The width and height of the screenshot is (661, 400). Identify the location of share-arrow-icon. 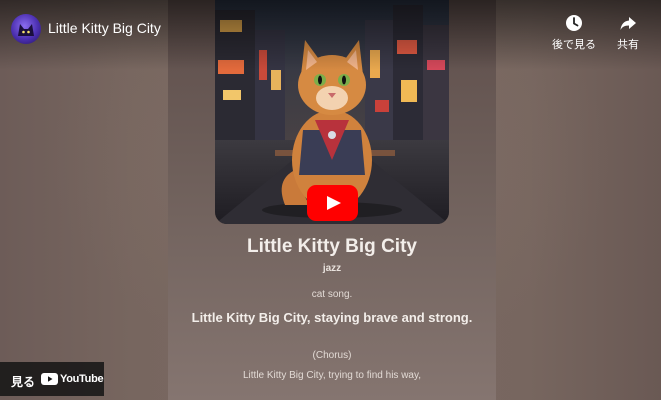
(628, 23).